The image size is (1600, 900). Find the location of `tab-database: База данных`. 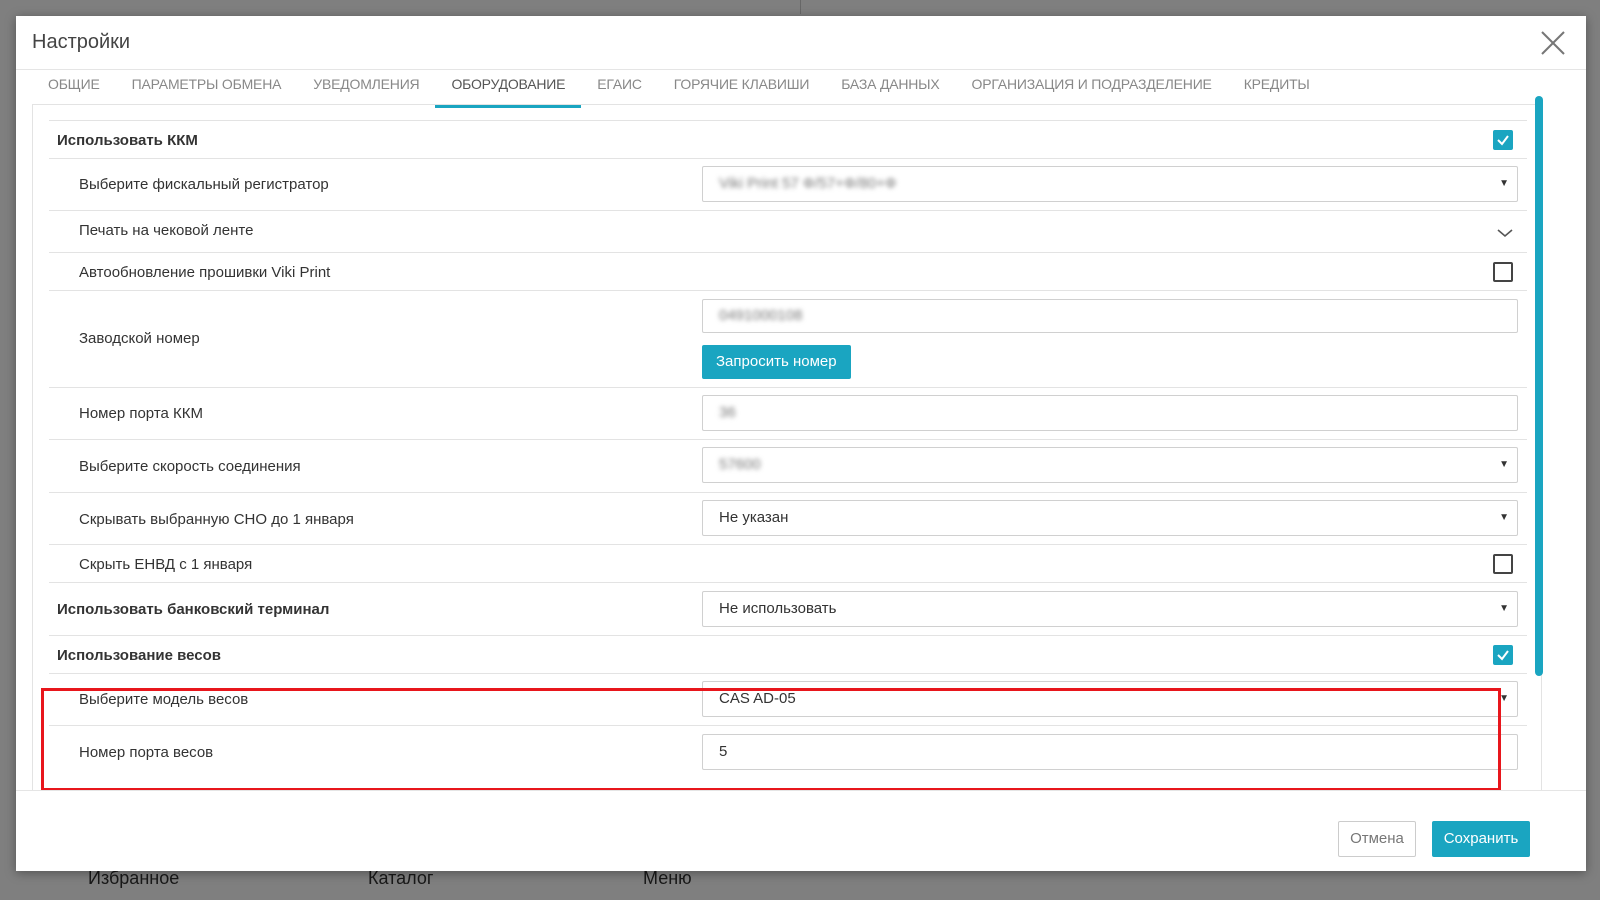

tab-database: База данных is located at coordinates (890, 89).